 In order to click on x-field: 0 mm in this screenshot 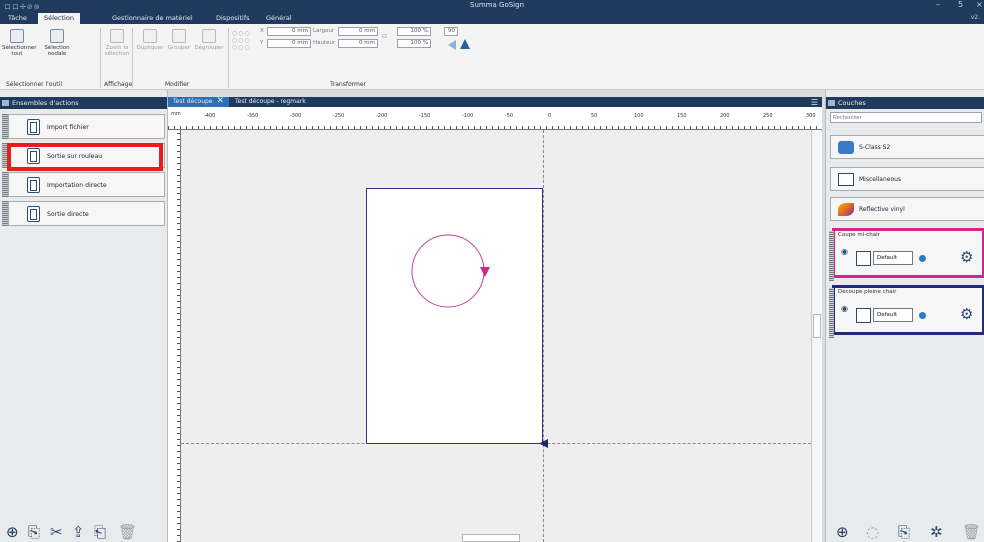, I will do `click(289, 31)`.